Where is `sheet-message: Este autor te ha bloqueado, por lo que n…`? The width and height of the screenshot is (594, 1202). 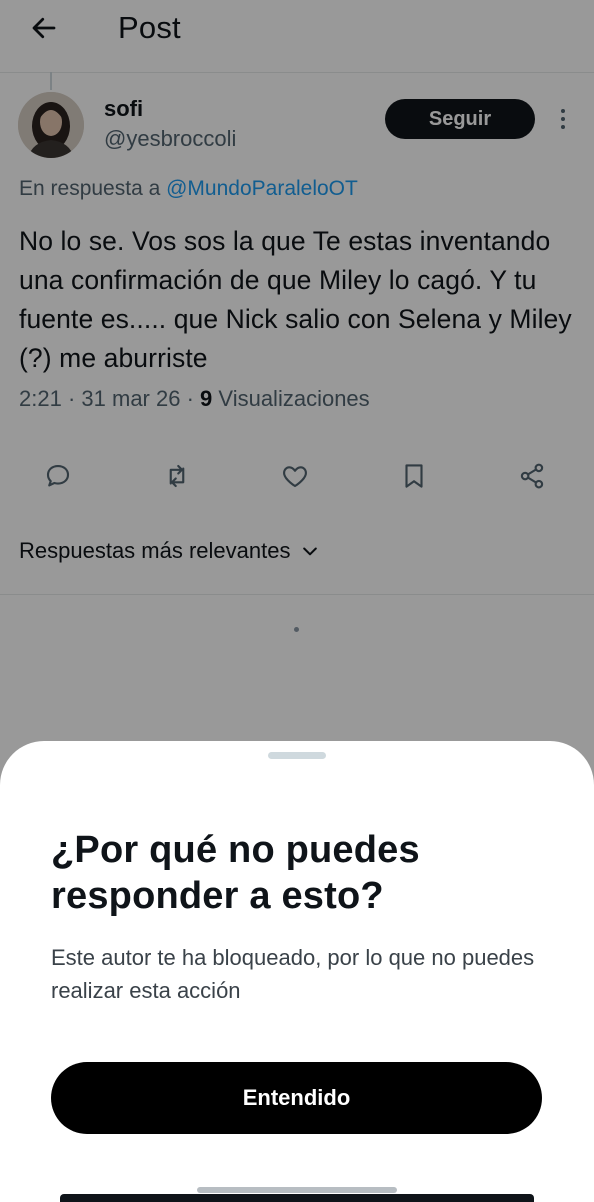 sheet-message: Este autor te ha bloqueado, por lo que n… is located at coordinates (293, 974).